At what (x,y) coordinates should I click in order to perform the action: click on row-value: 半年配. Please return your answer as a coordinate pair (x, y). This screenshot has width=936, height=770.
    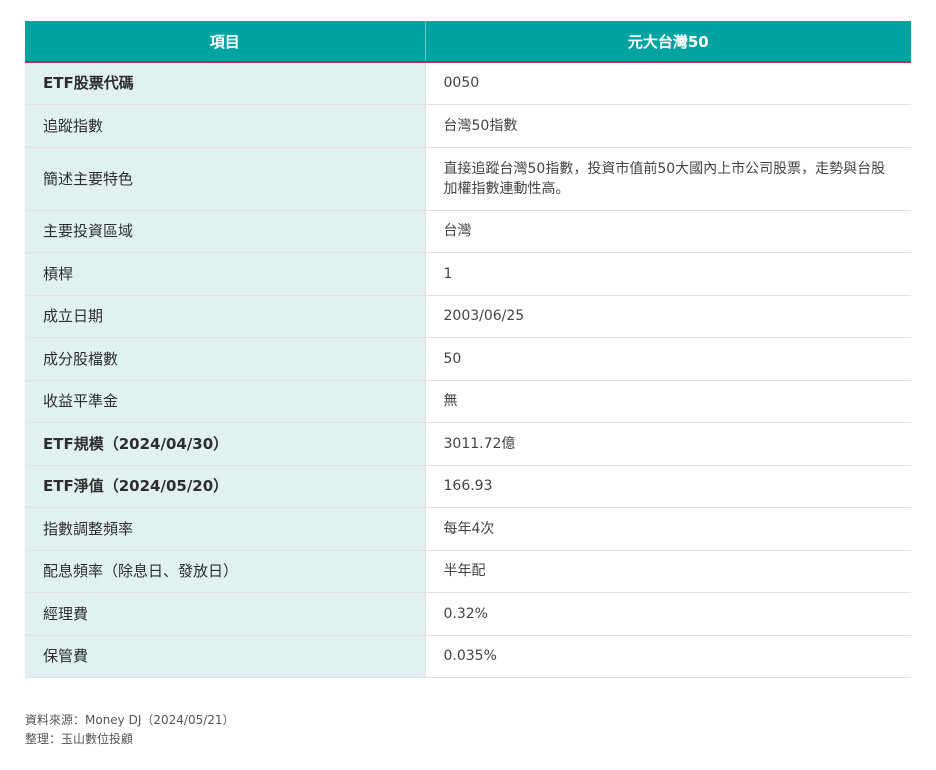
    Looking at the image, I should click on (668, 571).